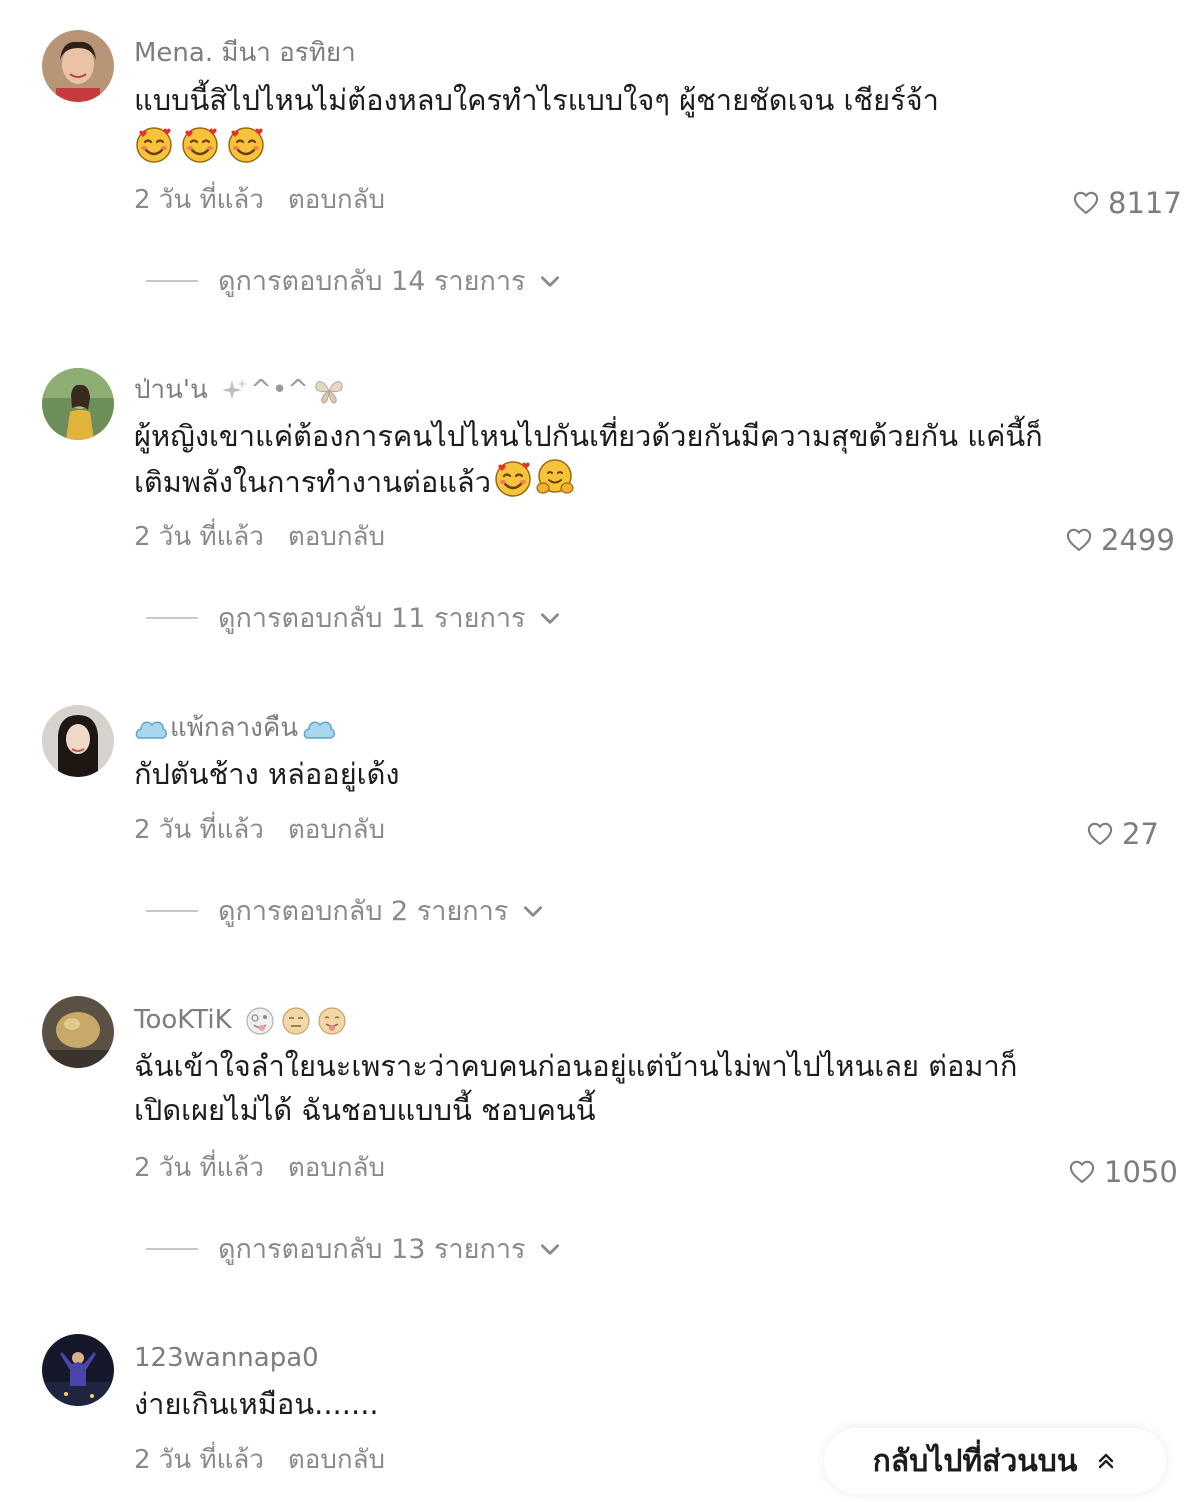 The width and height of the screenshot is (1200, 1502). I want to click on username: แพ้กลางคืน, so click(235, 728).